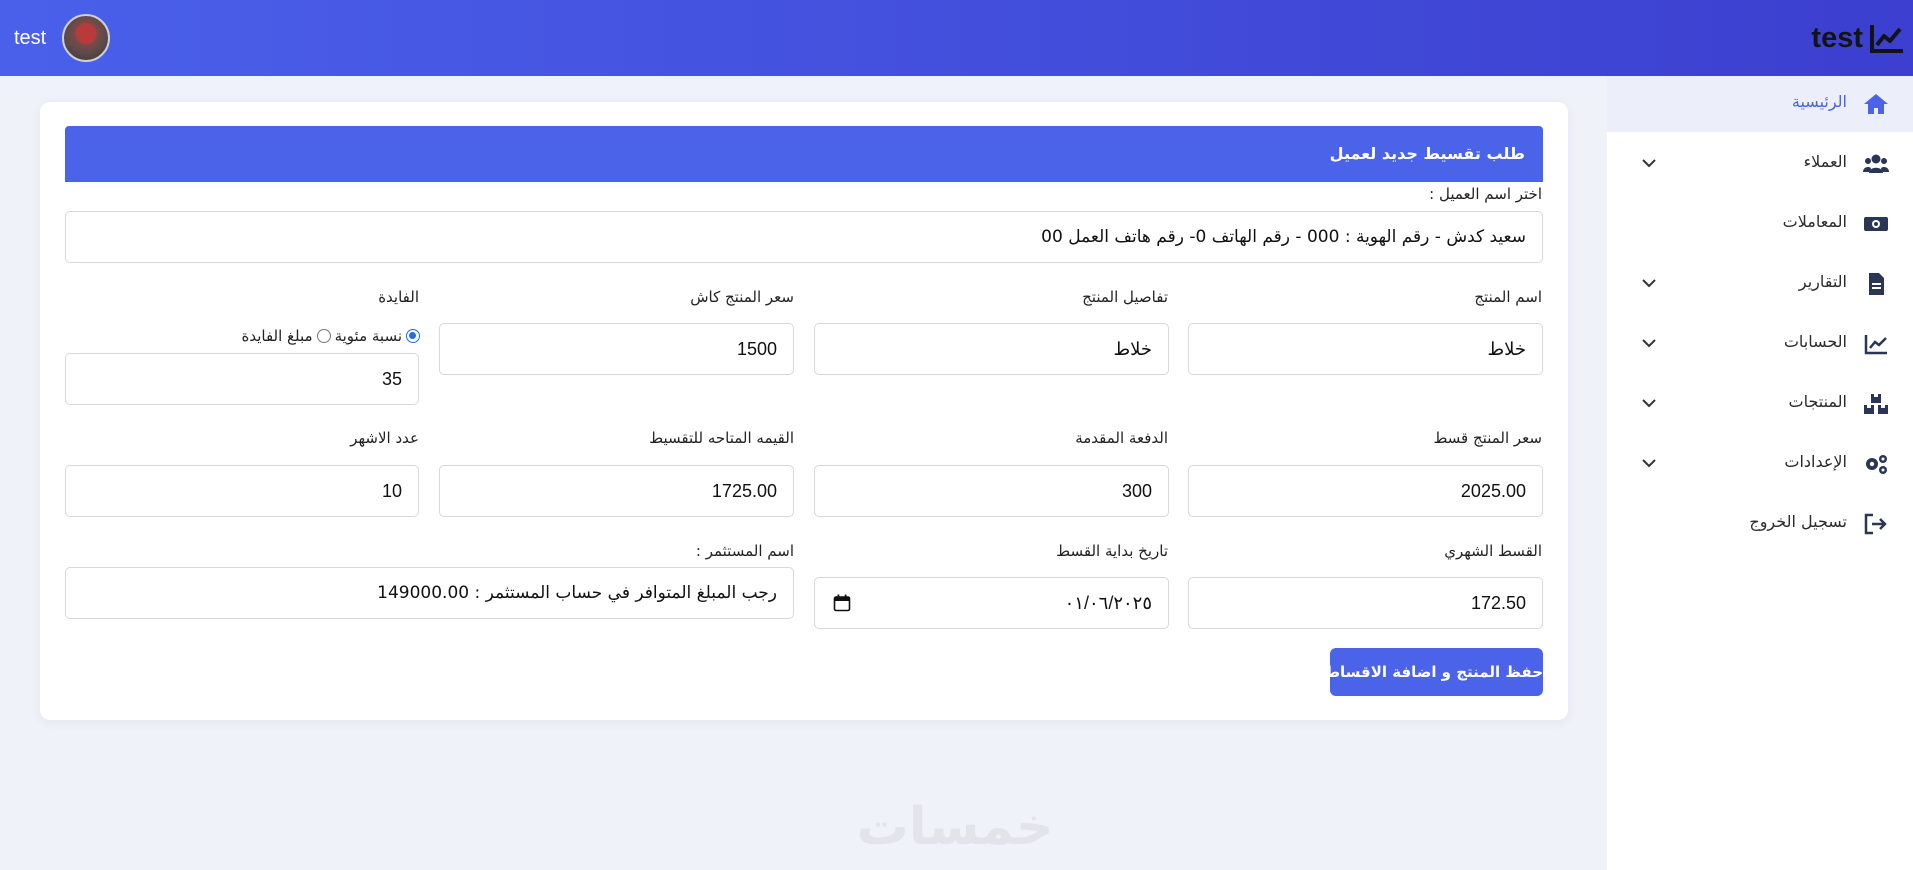  I want to click on sidebar-item-home: الرئيسية, so click(1760, 104).